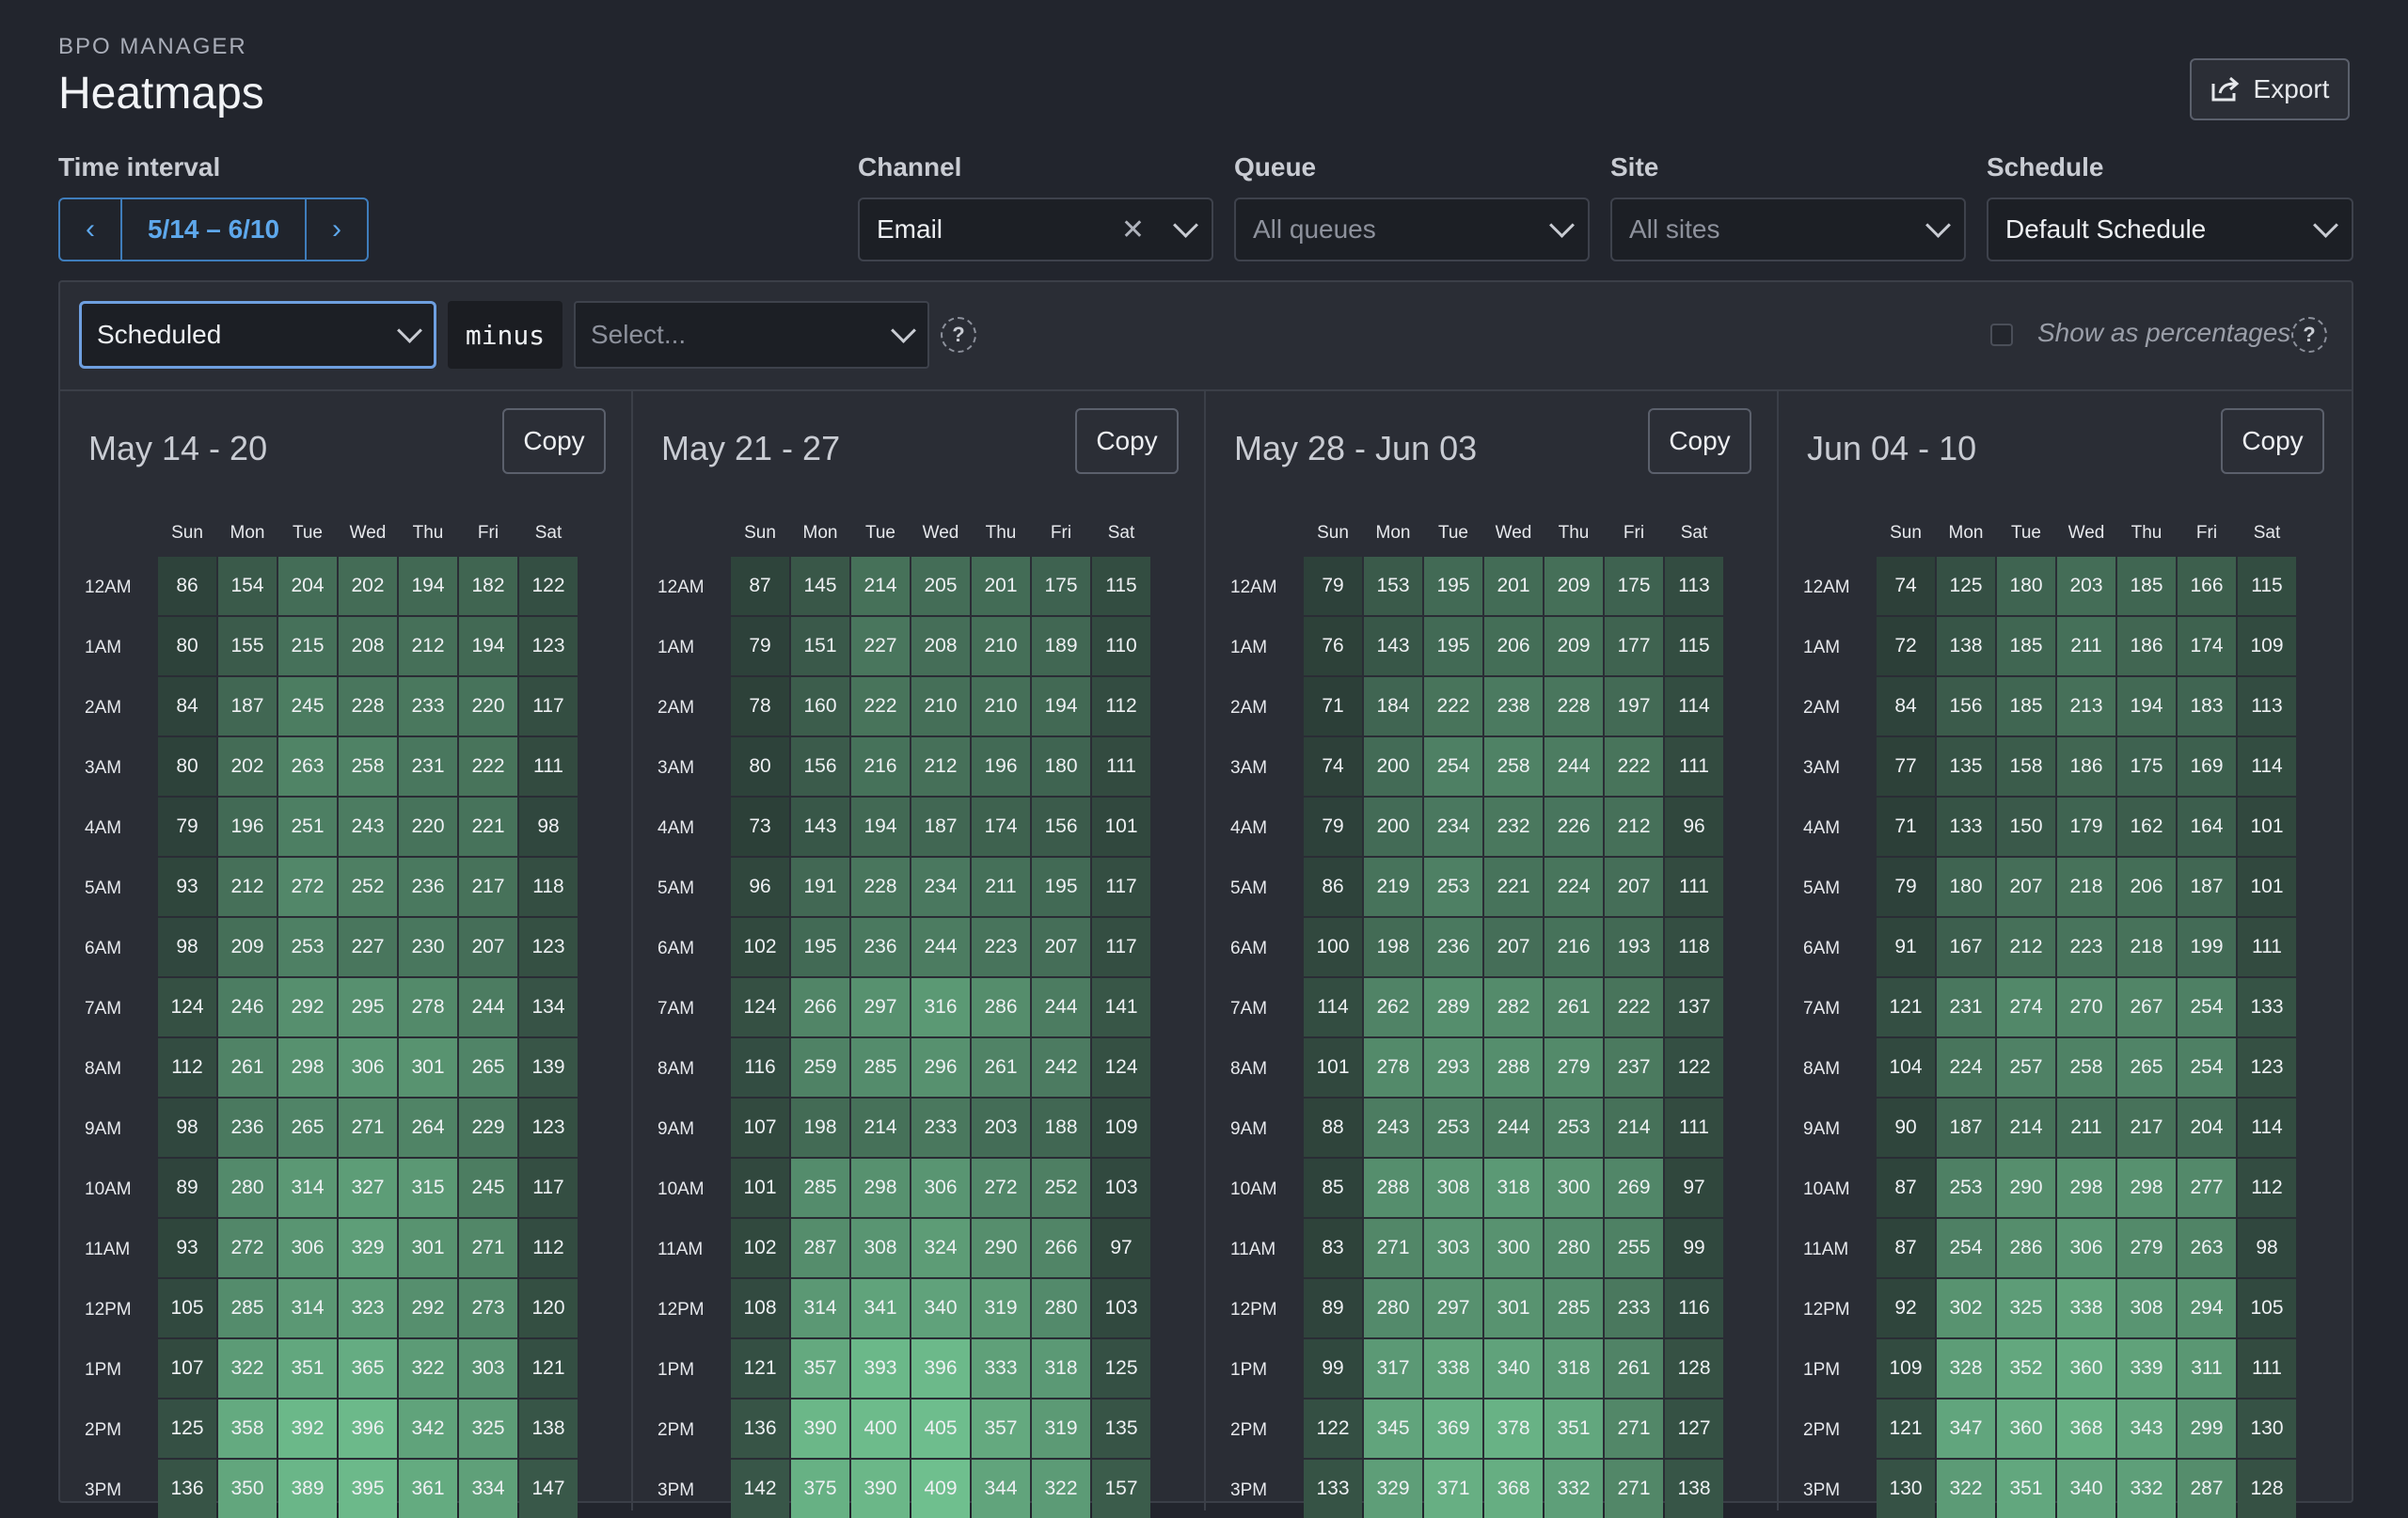 This screenshot has width=2408, height=1518. What do you see at coordinates (2146, 1128) in the screenshot?
I see `heatmap-cell: 217` at bounding box center [2146, 1128].